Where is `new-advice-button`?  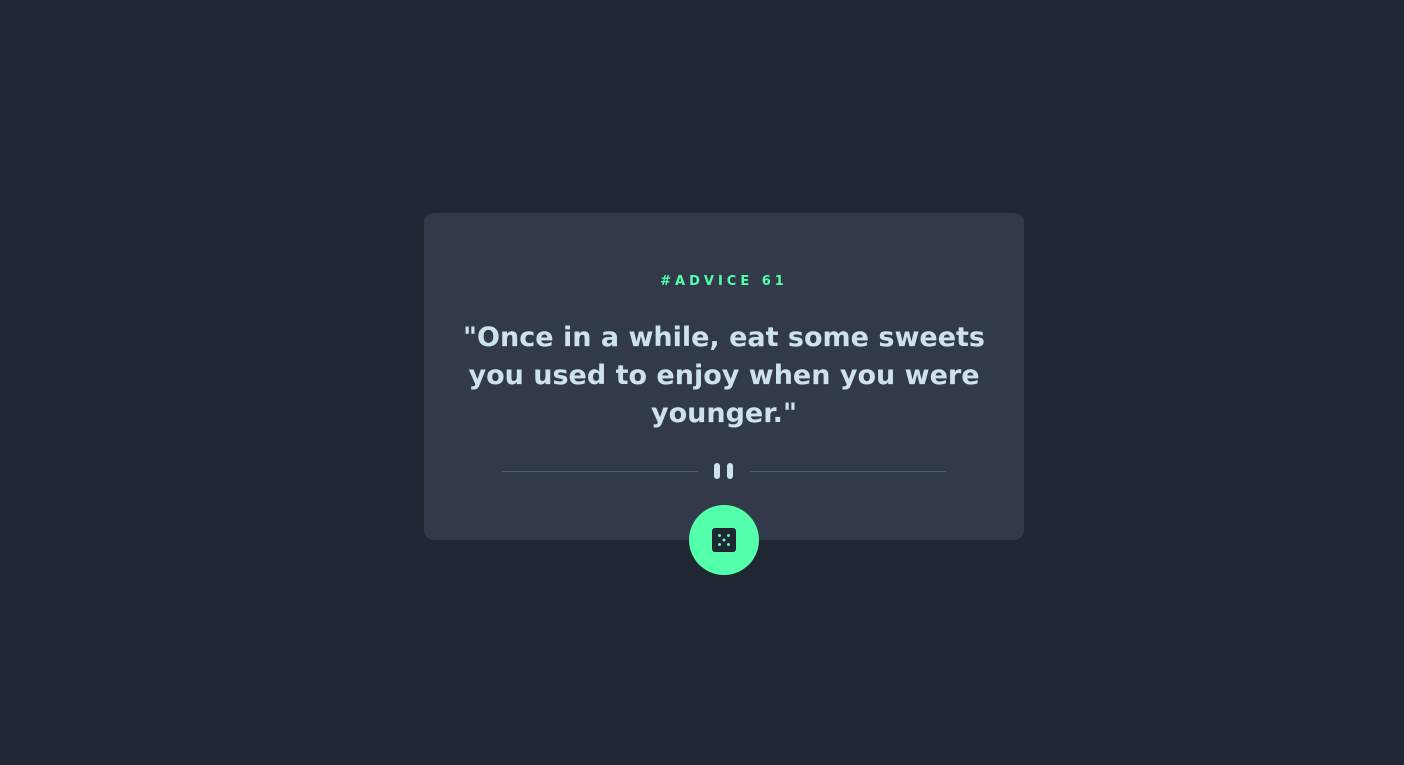
new-advice-button is located at coordinates (724, 540).